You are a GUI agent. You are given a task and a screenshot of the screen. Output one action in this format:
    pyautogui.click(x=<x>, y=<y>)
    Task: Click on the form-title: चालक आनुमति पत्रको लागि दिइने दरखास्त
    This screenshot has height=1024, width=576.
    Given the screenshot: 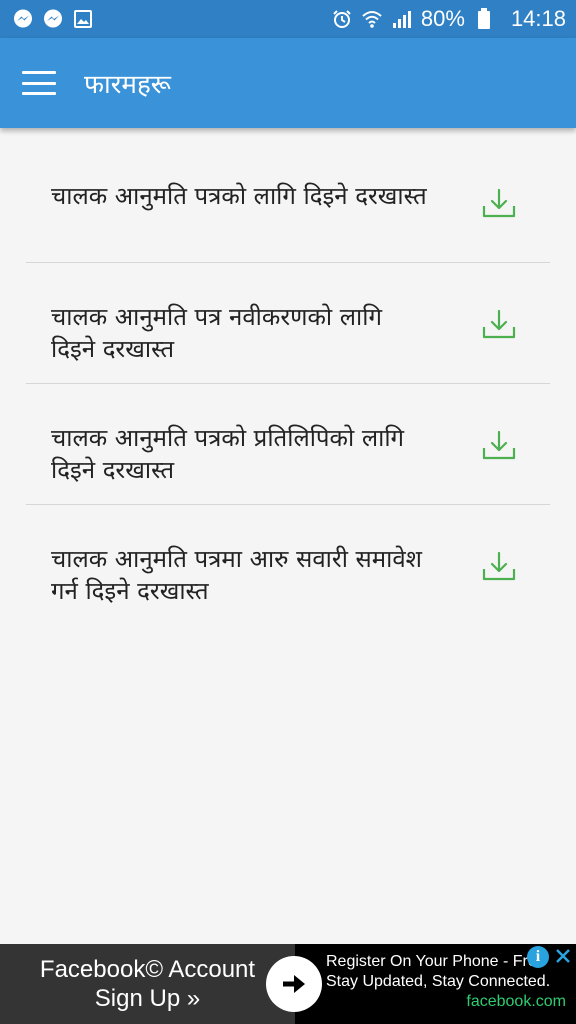 What is the action you would take?
    pyautogui.click(x=239, y=196)
    